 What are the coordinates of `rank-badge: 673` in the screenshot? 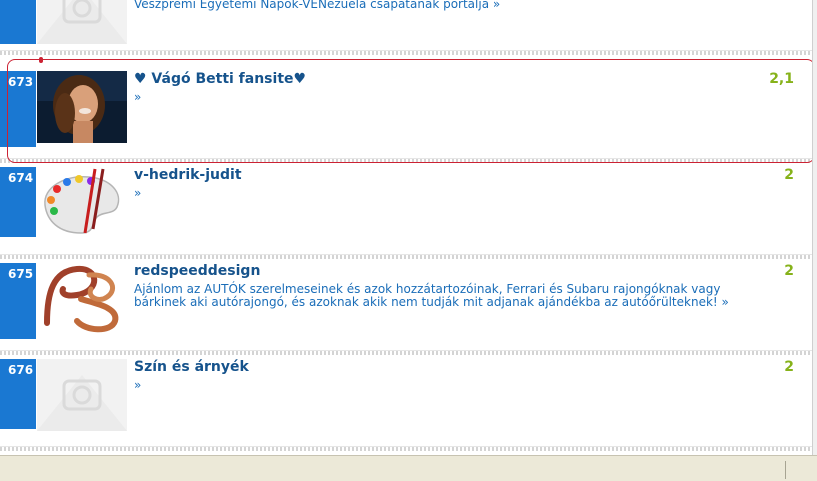 It's located at (18, 109).